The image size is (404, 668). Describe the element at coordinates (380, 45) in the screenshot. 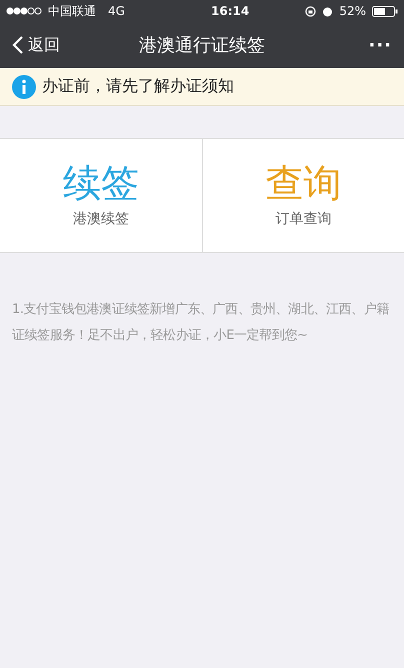

I see `more-button: ···` at that location.